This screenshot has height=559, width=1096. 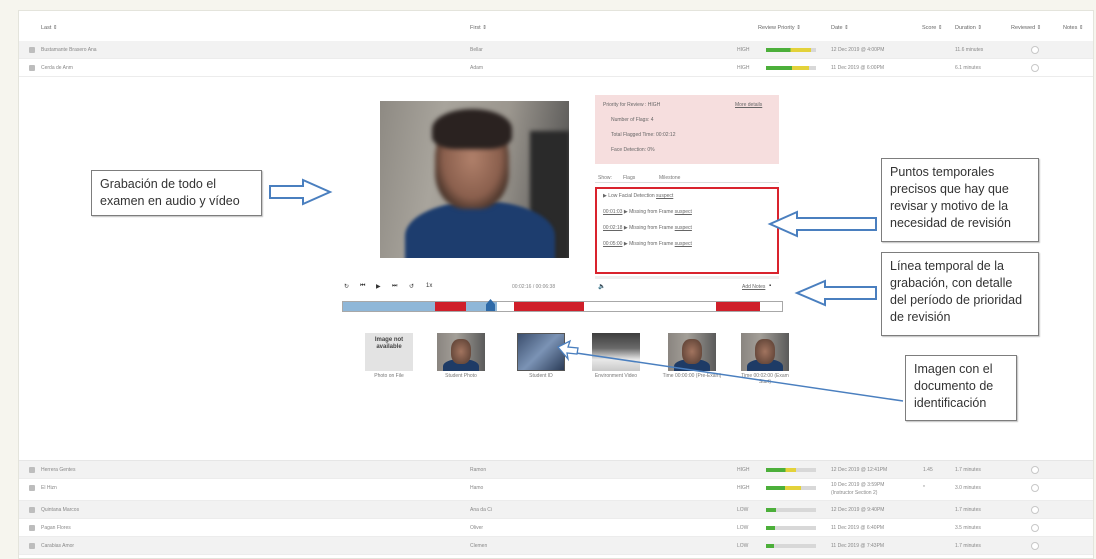 I want to click on arrow-right-icon, so click(x=301, y=192).